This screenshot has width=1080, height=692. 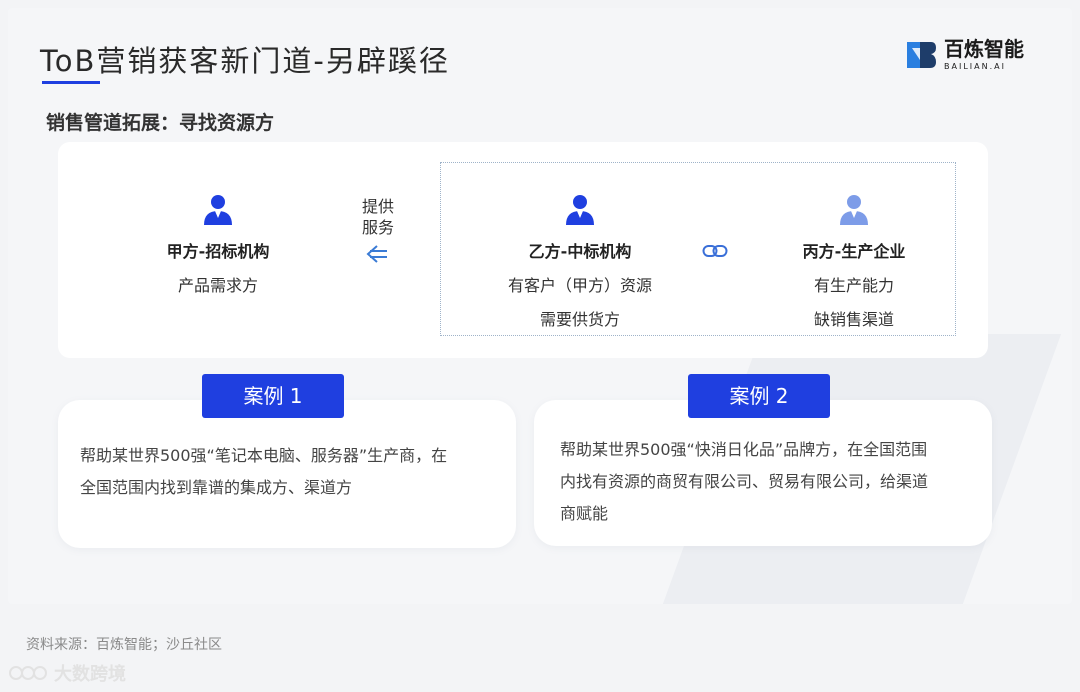 I want to click on party-a-name: 甲方-招标机构, so click(x=218, y=251).